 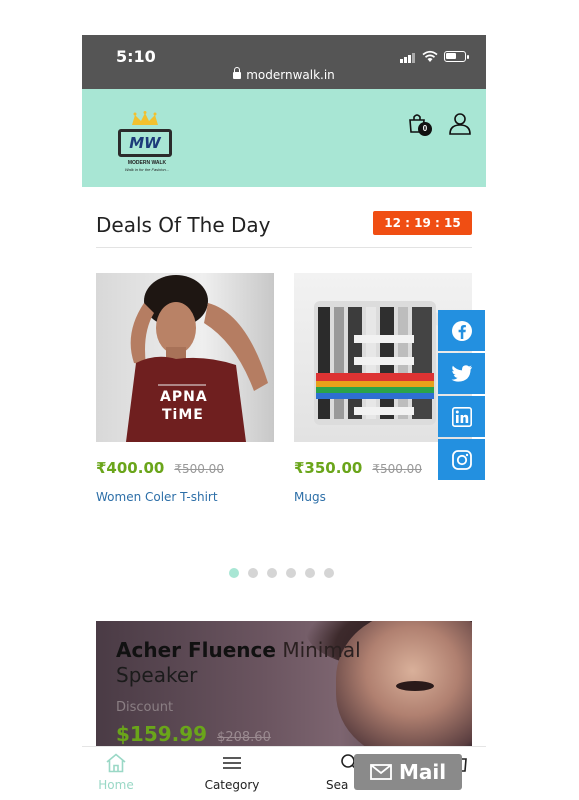 I want to click on twitter-button, so click(x=461, y=373).